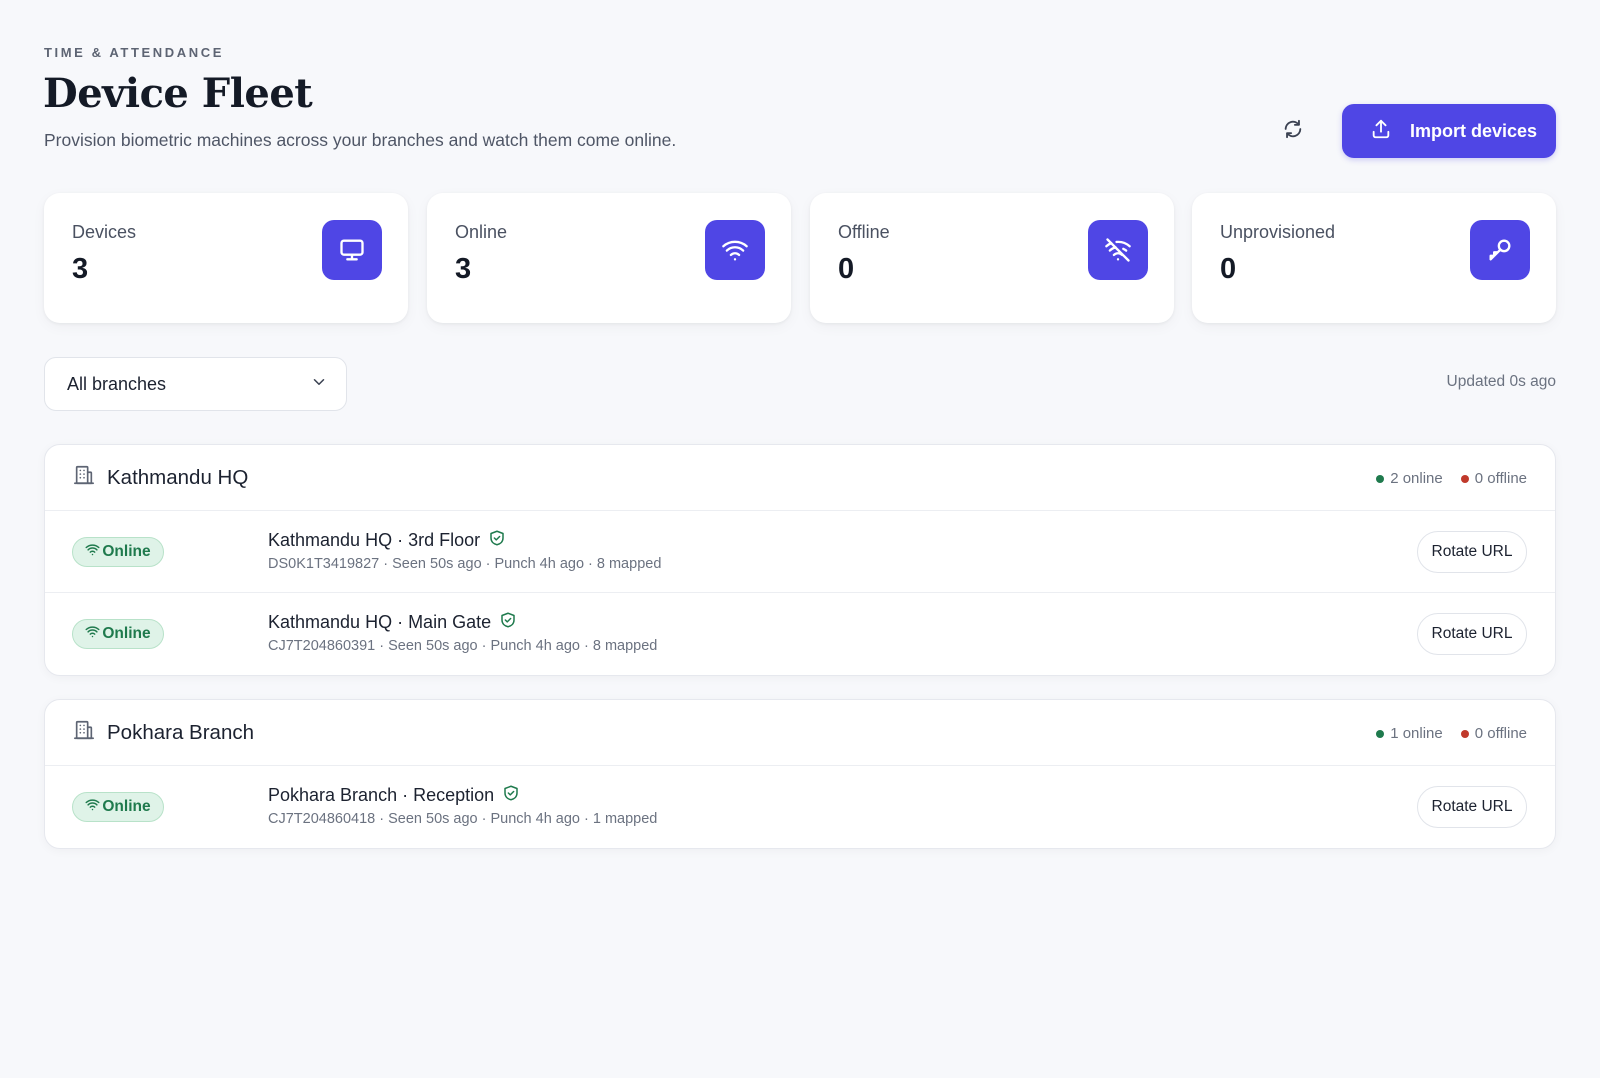 This screenshot has width=1600, height=1078. What do you see at coordinates (374, 540) in the screenshot?
I see `device-name-label: Kathmandu HQ · 3rd Floor` at bounding box center [374, 540].